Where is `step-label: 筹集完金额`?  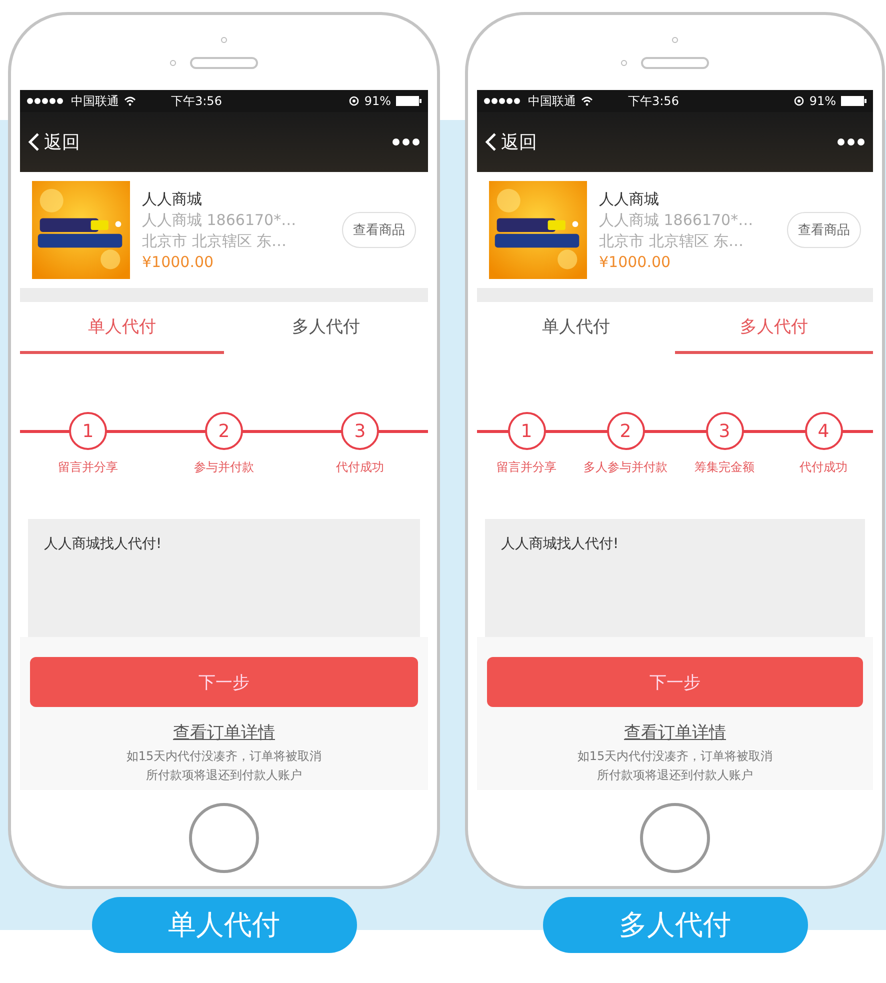
step-label: 筹集完金额 is located at coordinates (724, 467).